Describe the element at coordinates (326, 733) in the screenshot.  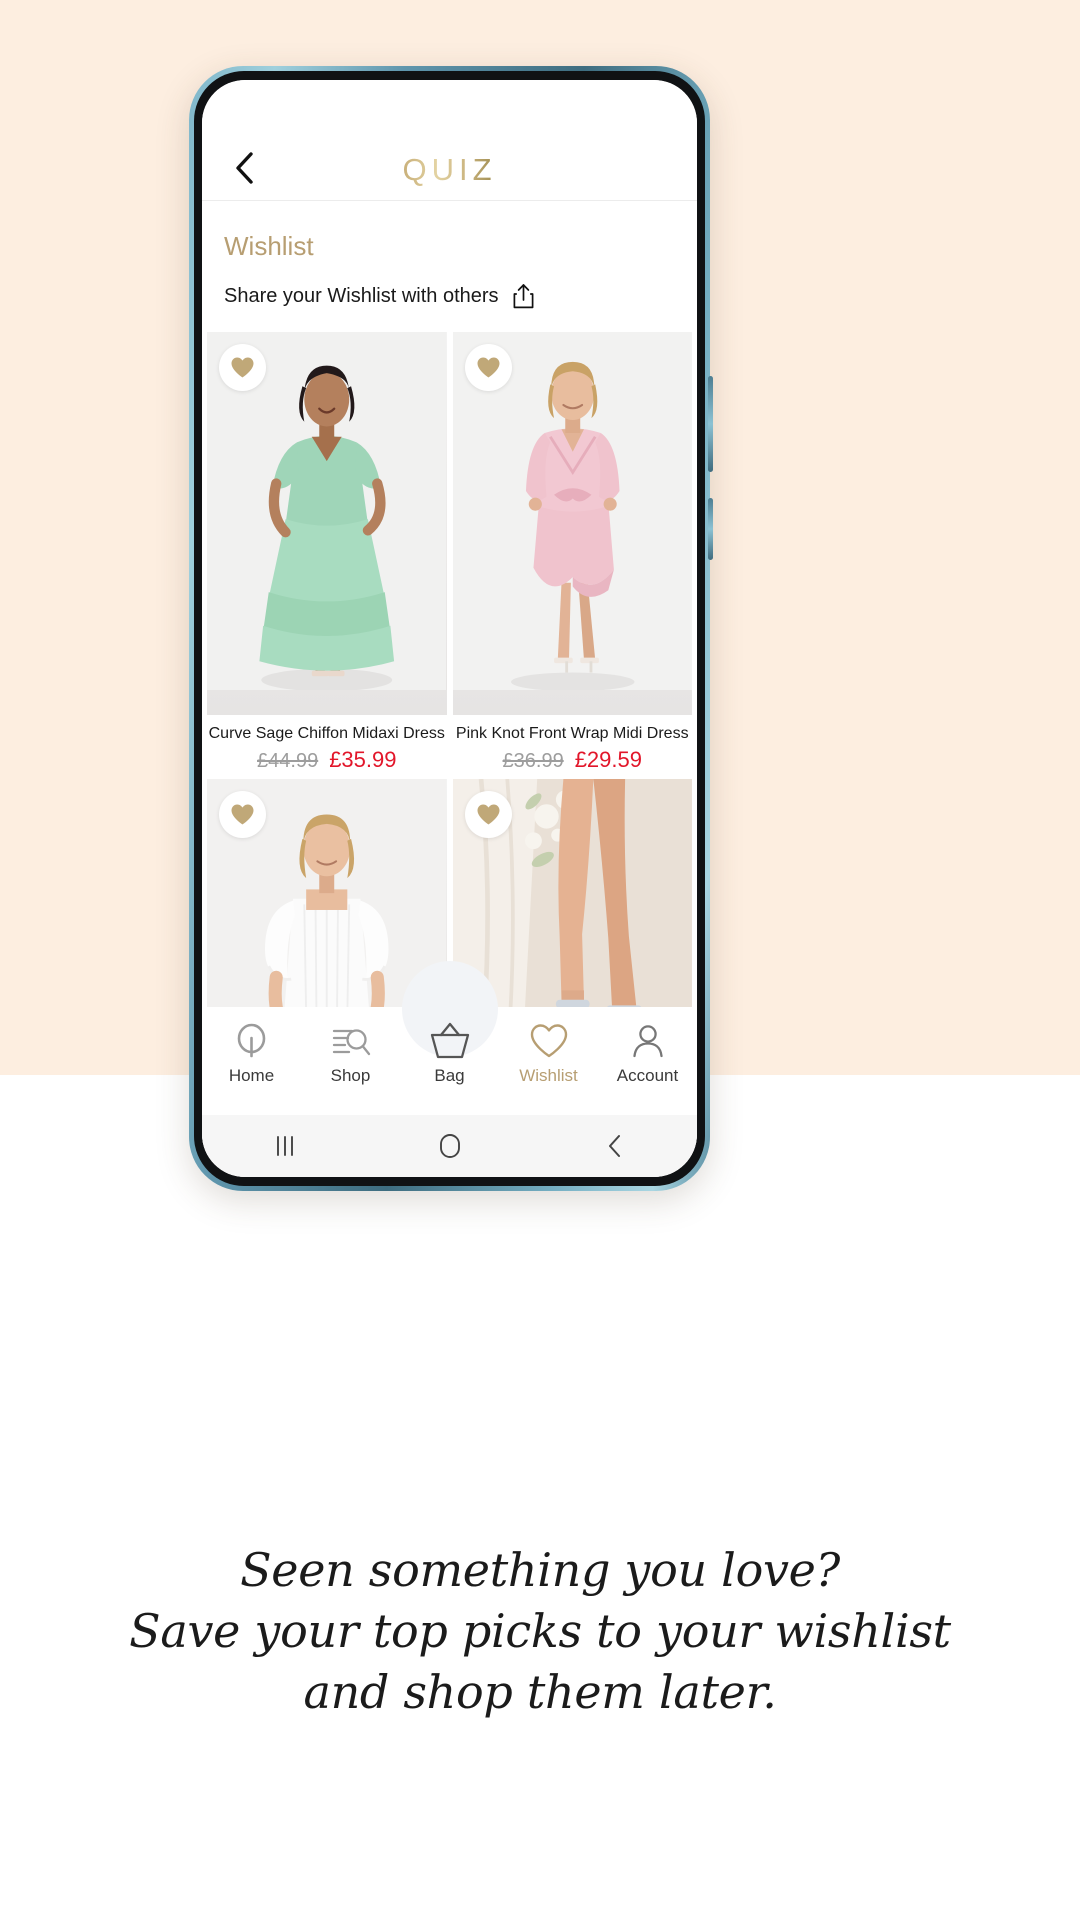
I see `product-name: Curve Sage Chiffon Midaxi Dress` at that location.